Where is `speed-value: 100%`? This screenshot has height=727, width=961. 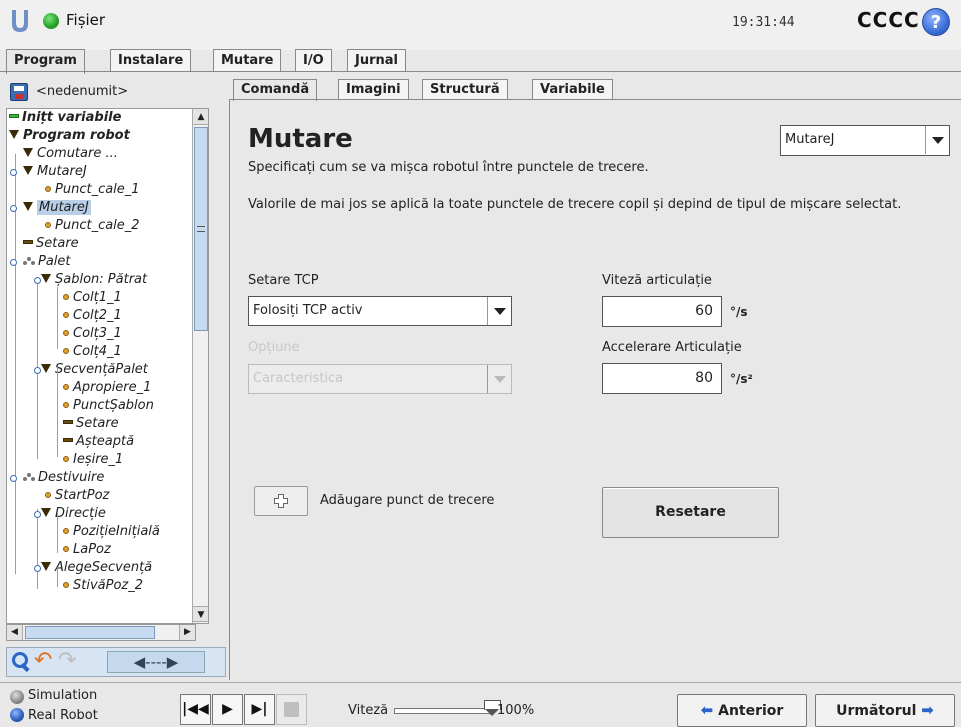 speed-value: 100% is located at coordinates (516, 710).